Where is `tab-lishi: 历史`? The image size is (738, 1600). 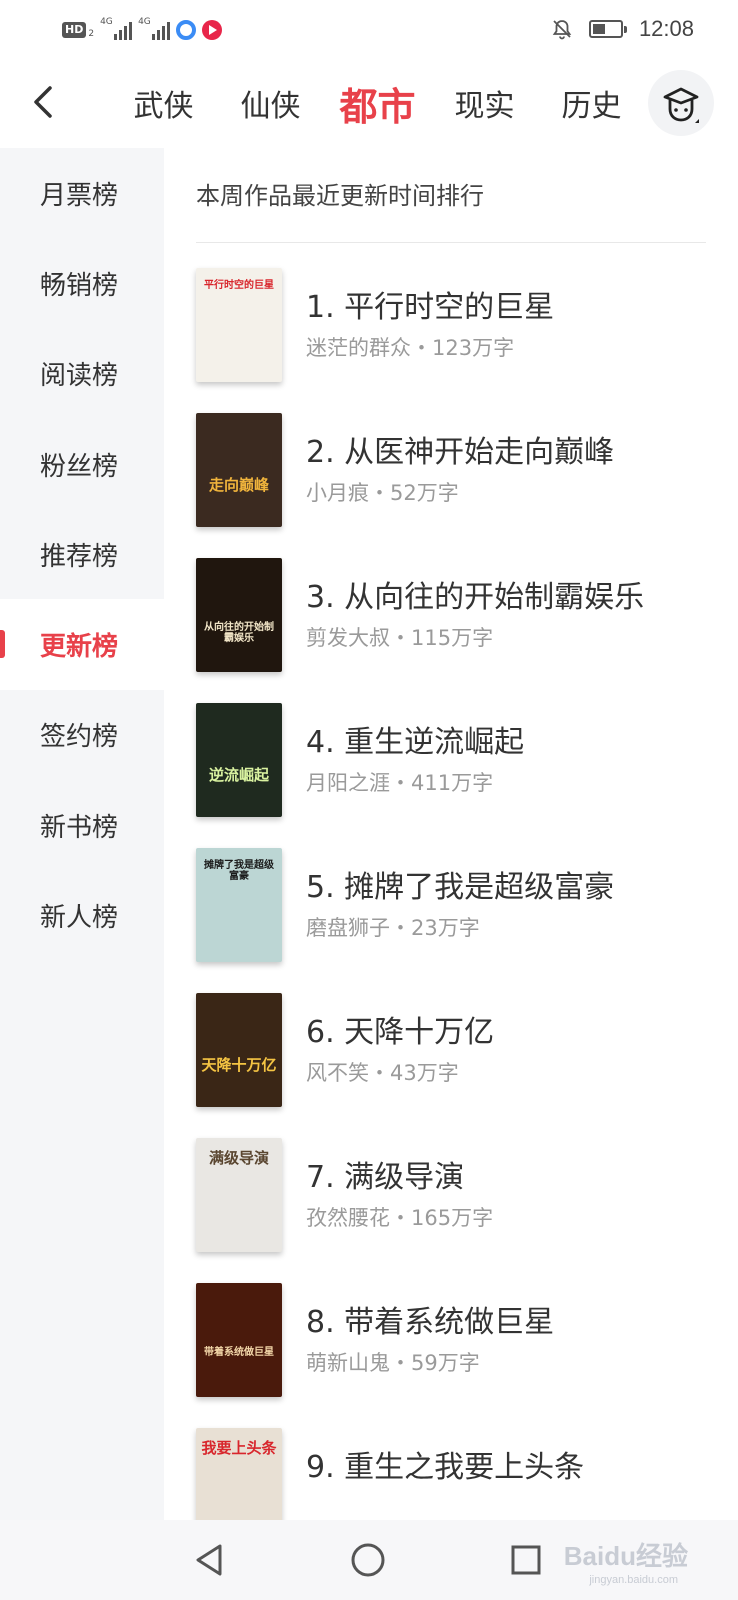 tab-lishi: 历史 is located at coordinates (591, 103).